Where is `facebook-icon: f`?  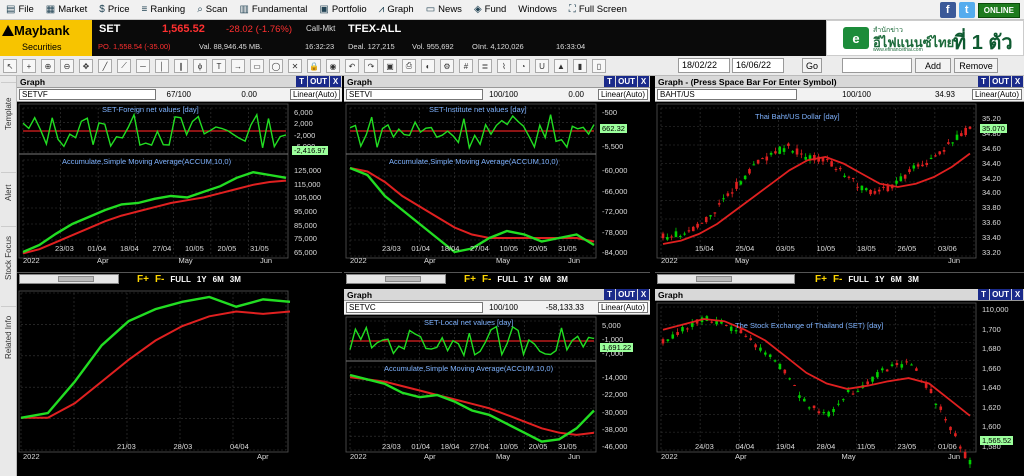 facebook-icon: f is located at coordinates (947, 10).